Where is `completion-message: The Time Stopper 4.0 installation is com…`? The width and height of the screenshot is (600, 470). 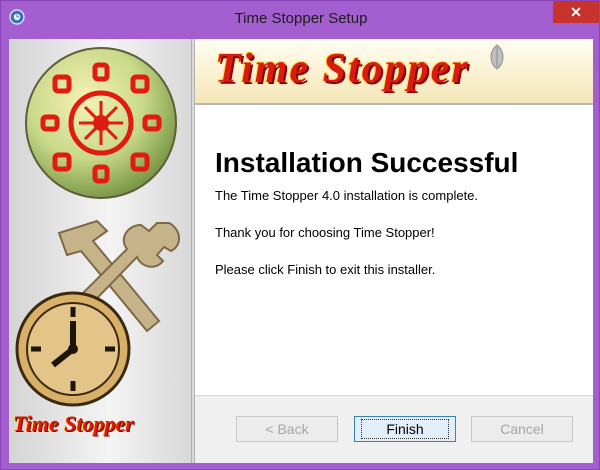 completion-message: The Time Stopper 4.0 installation is com… is located at coordinates (347, 195).